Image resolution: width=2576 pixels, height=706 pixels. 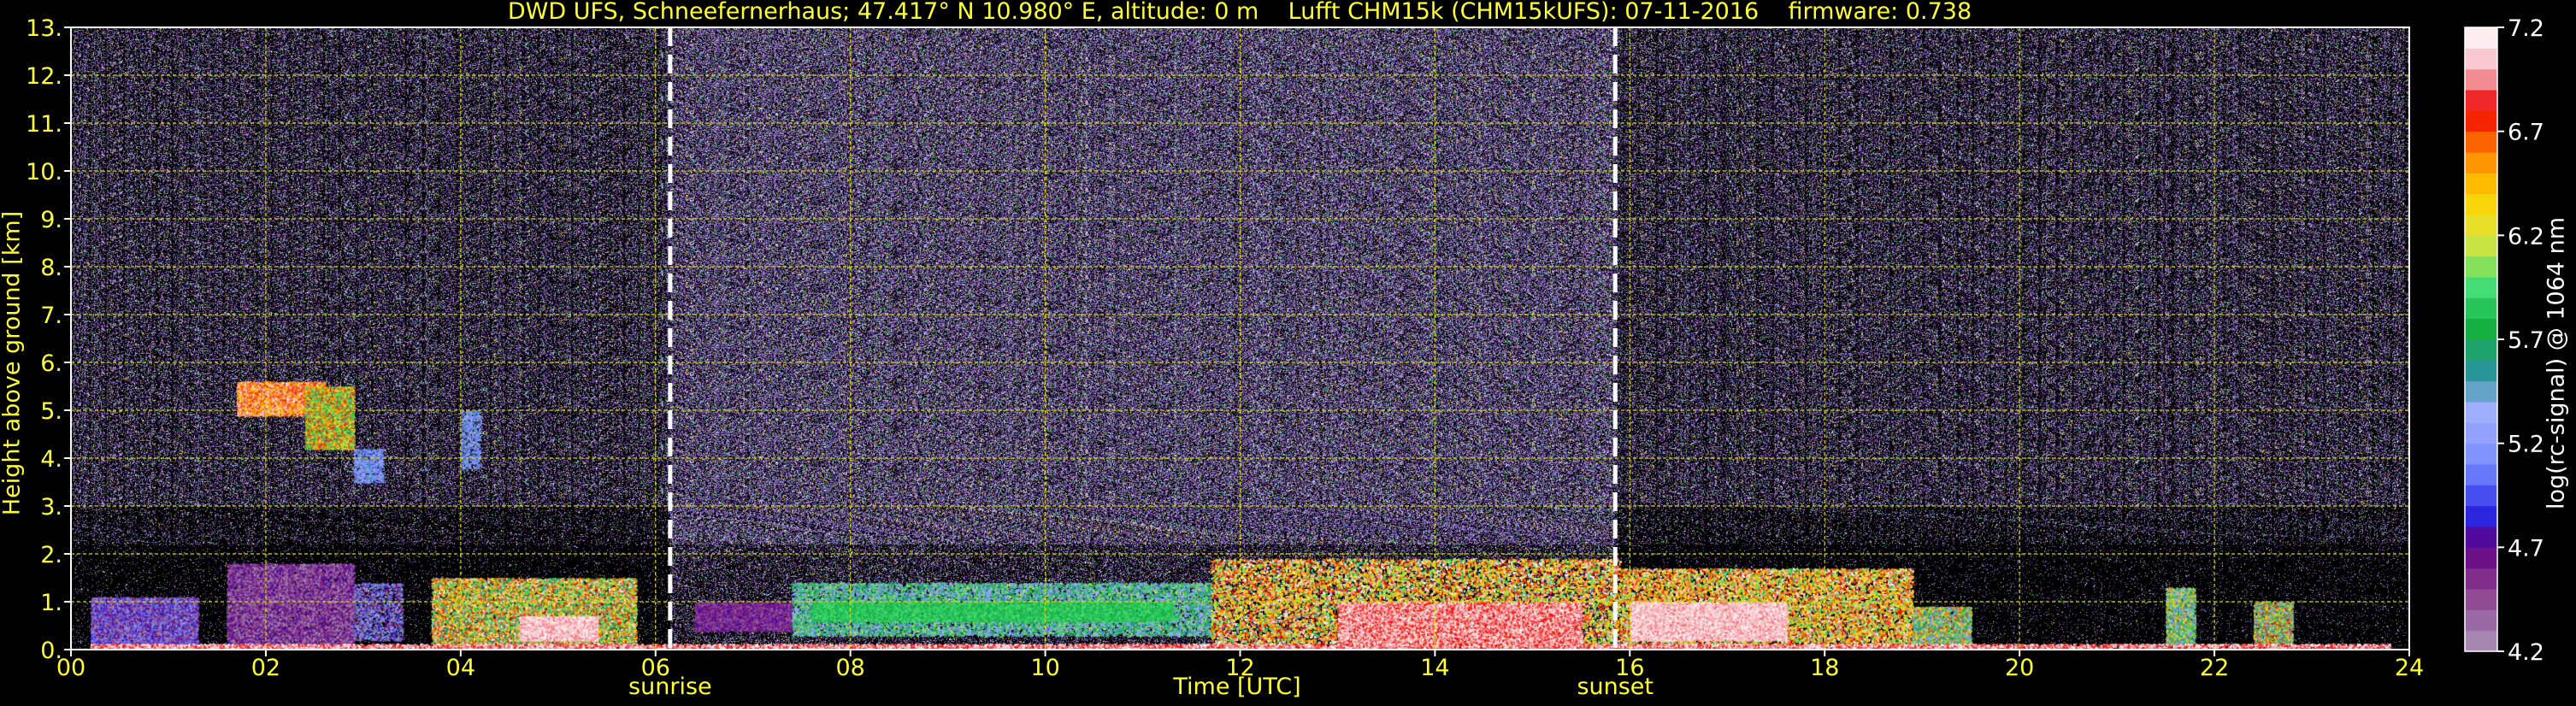 What do you see at coordinates (2214, 668) in the screenshot?
I see `x-tick-label: 22` at bounding box center [2214, 668].